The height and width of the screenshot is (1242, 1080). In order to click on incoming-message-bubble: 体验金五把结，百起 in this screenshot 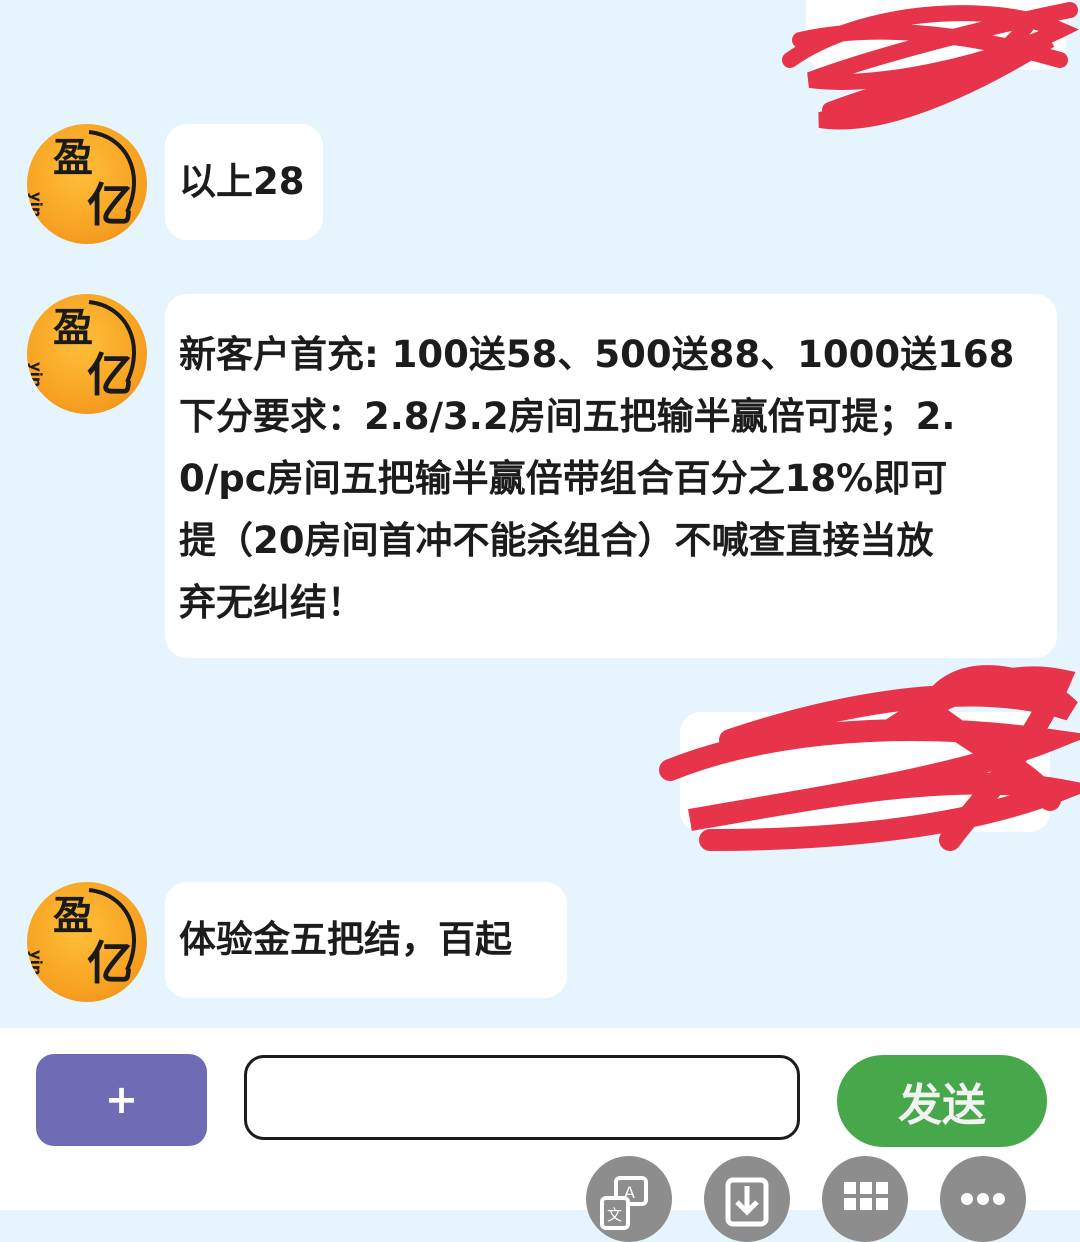, I will do `click(366, 940)`.